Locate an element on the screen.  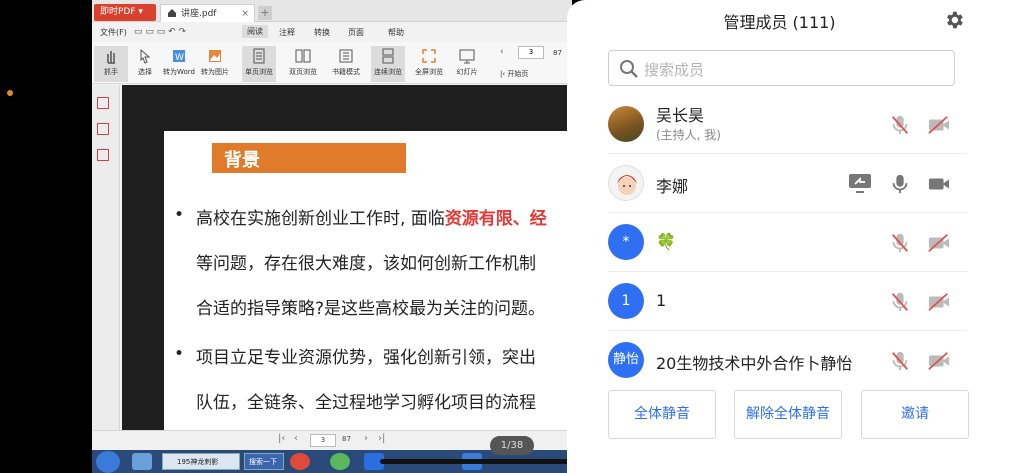
camera-icon is located at coordinates (939, 184).